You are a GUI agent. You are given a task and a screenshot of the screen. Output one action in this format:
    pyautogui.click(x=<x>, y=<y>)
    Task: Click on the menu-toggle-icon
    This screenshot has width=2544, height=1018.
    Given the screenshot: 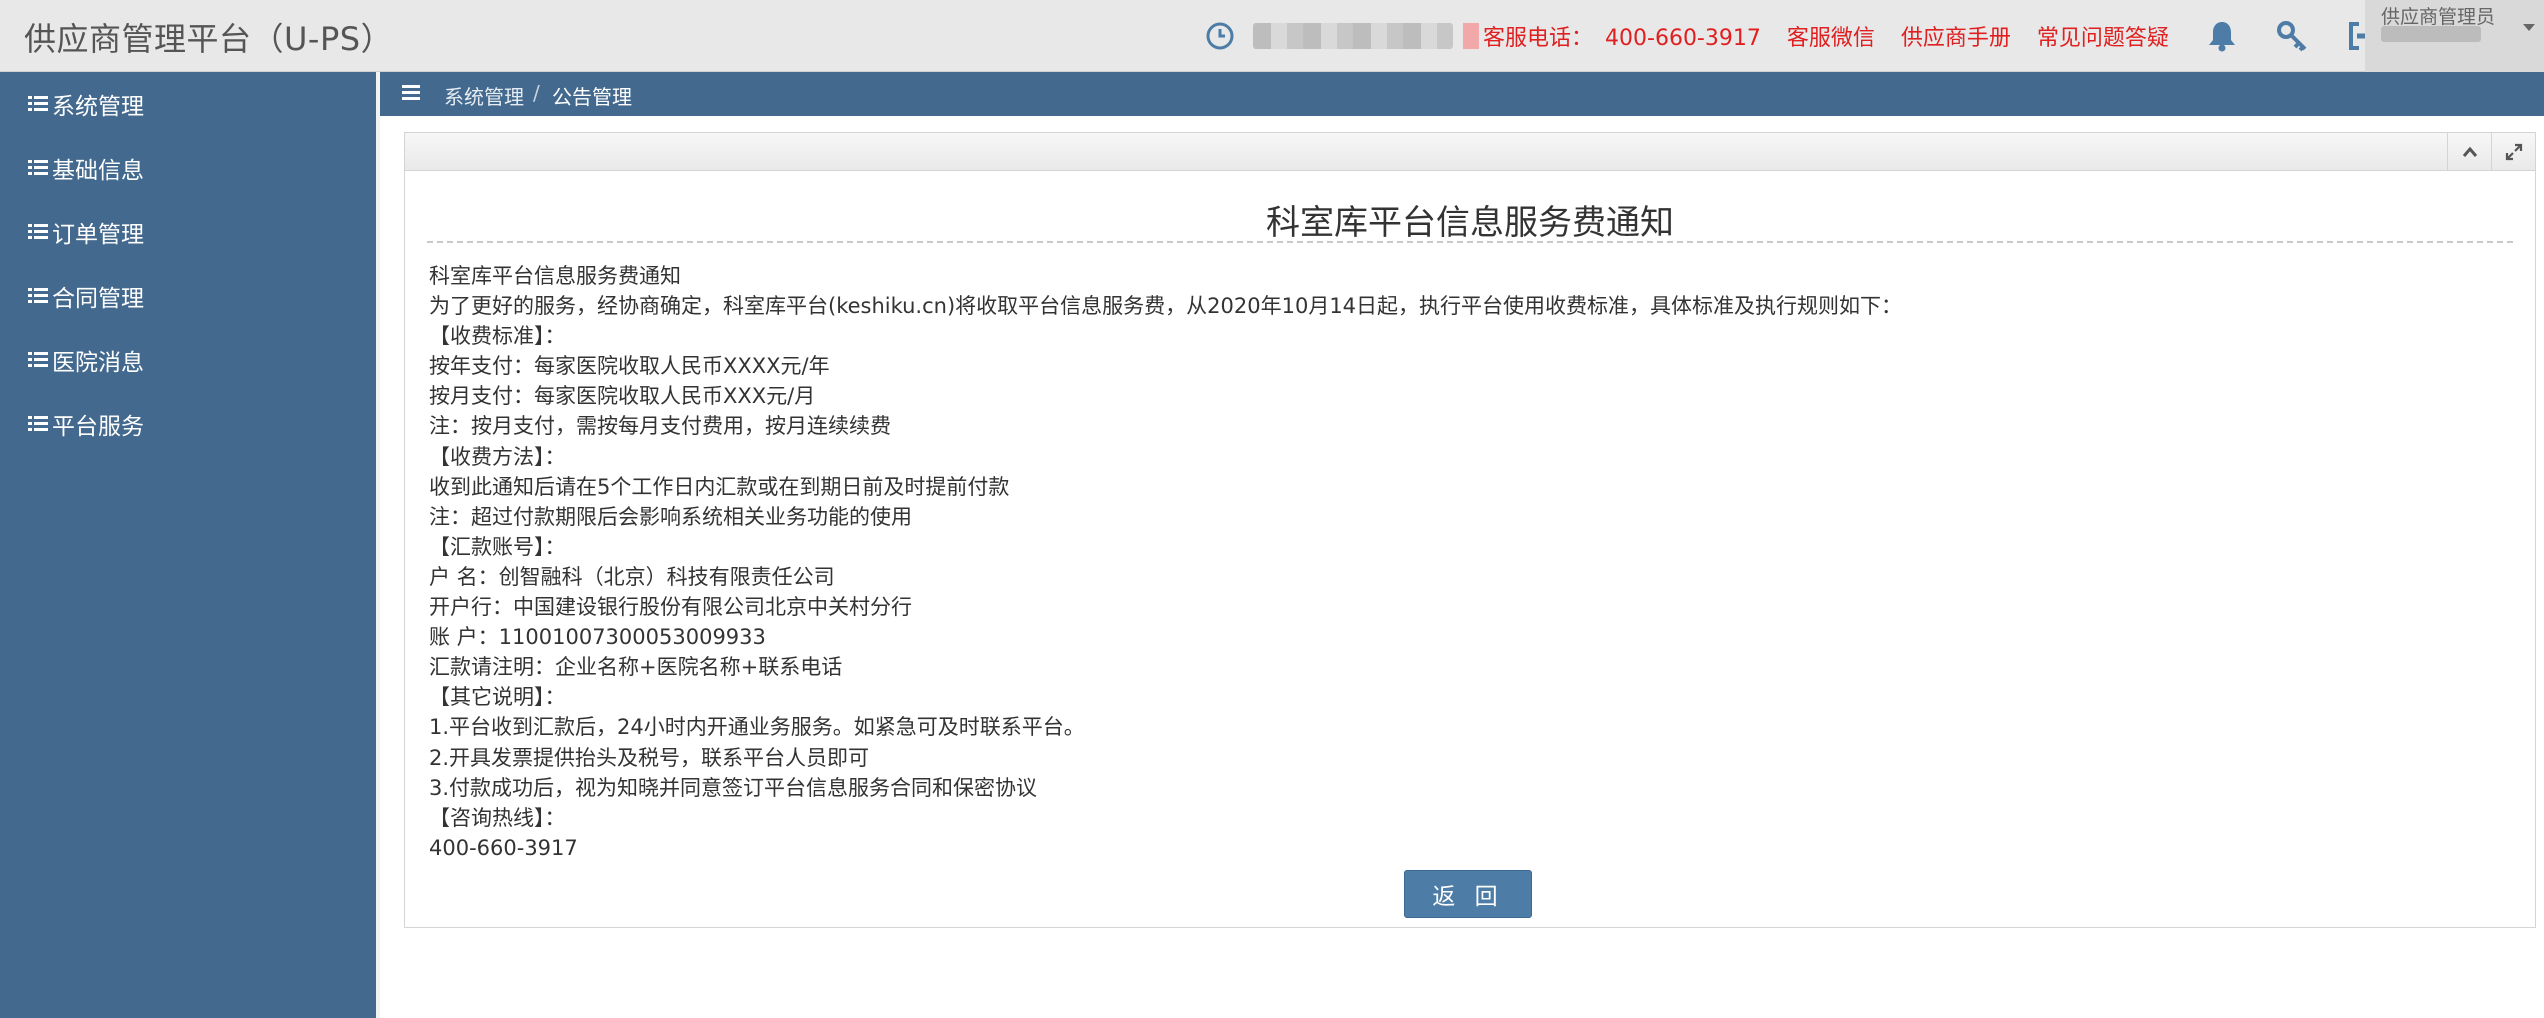 What is the action you would take?
    pyautogui.click(x=411, y=93)
    